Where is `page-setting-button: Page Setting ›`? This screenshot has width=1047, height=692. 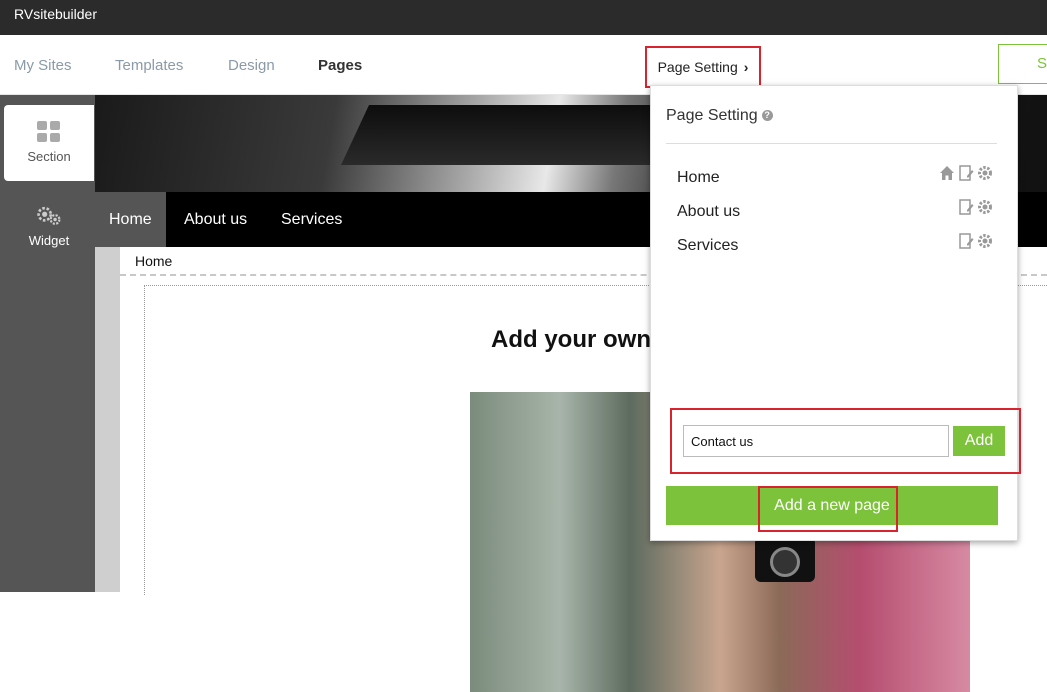
page-setting-button: Page Setting › is located at coordinates (703, 67).